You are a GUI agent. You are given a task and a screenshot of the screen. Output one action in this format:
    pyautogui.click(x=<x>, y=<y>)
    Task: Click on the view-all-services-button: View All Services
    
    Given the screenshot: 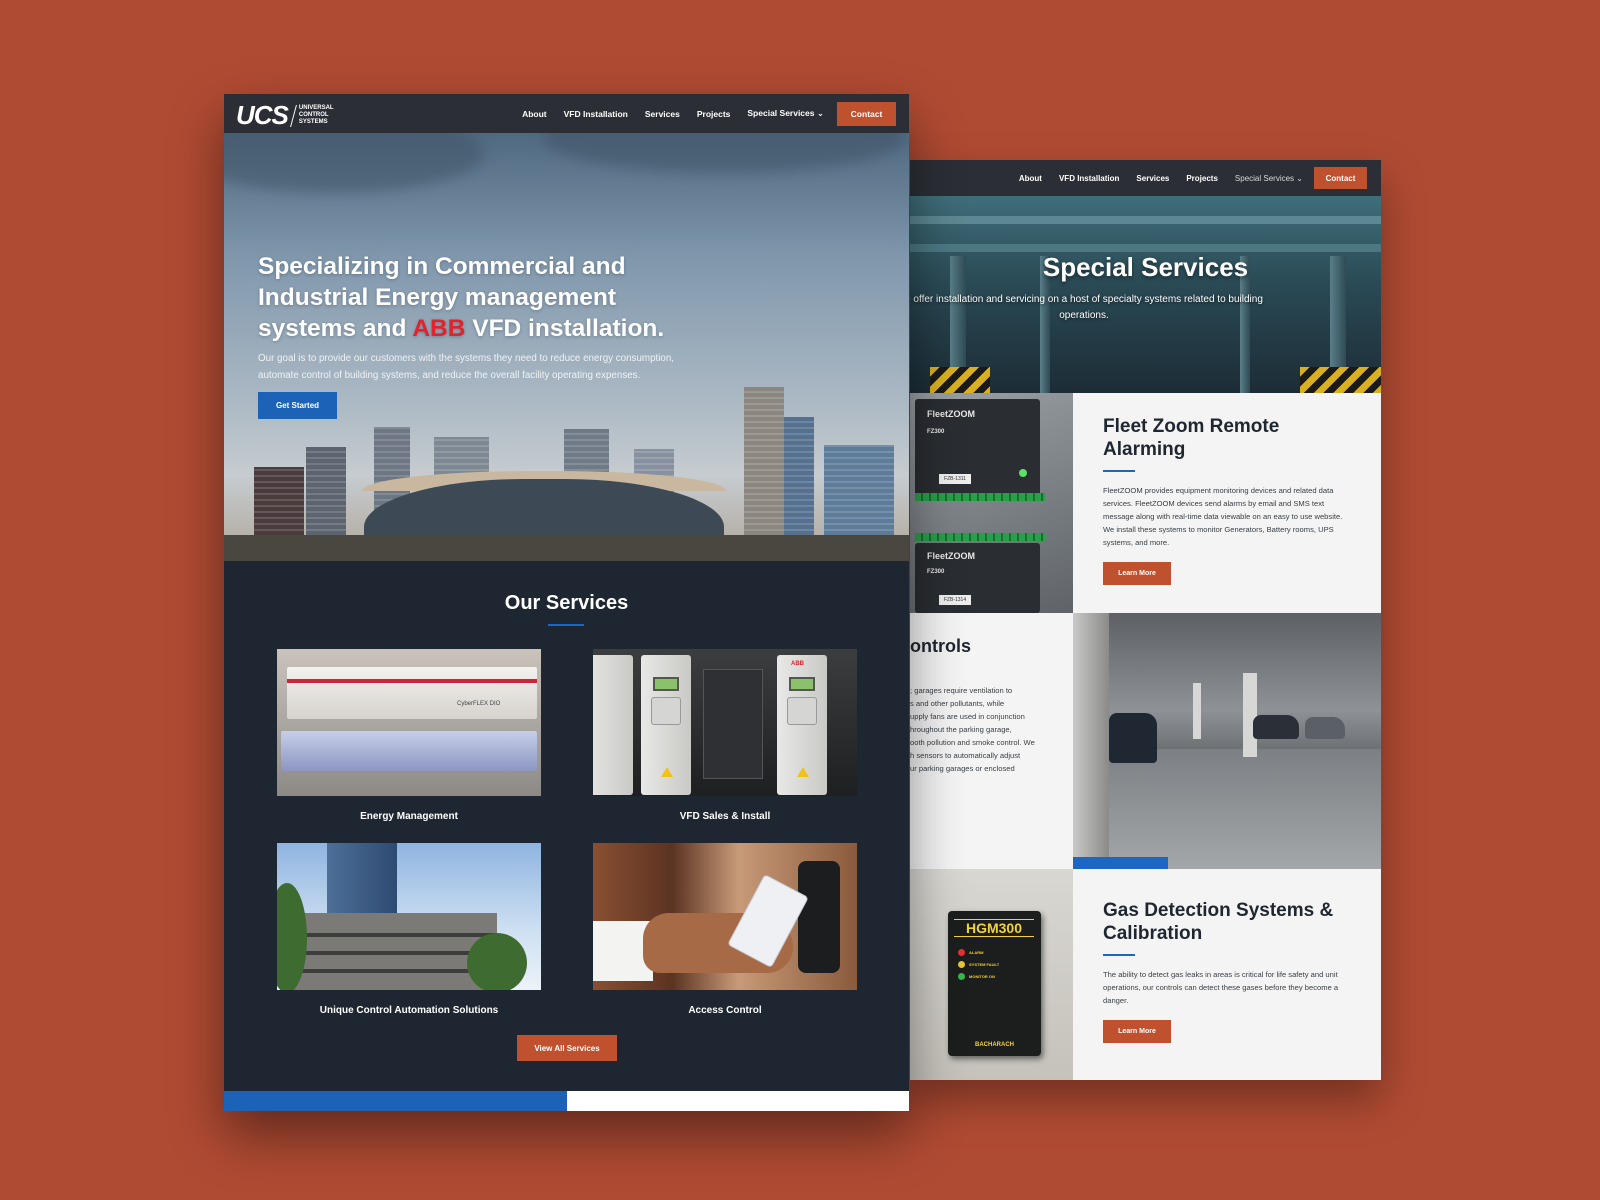 What is the action you would take?
    pyautogui.click(x=567, y=1048)
    